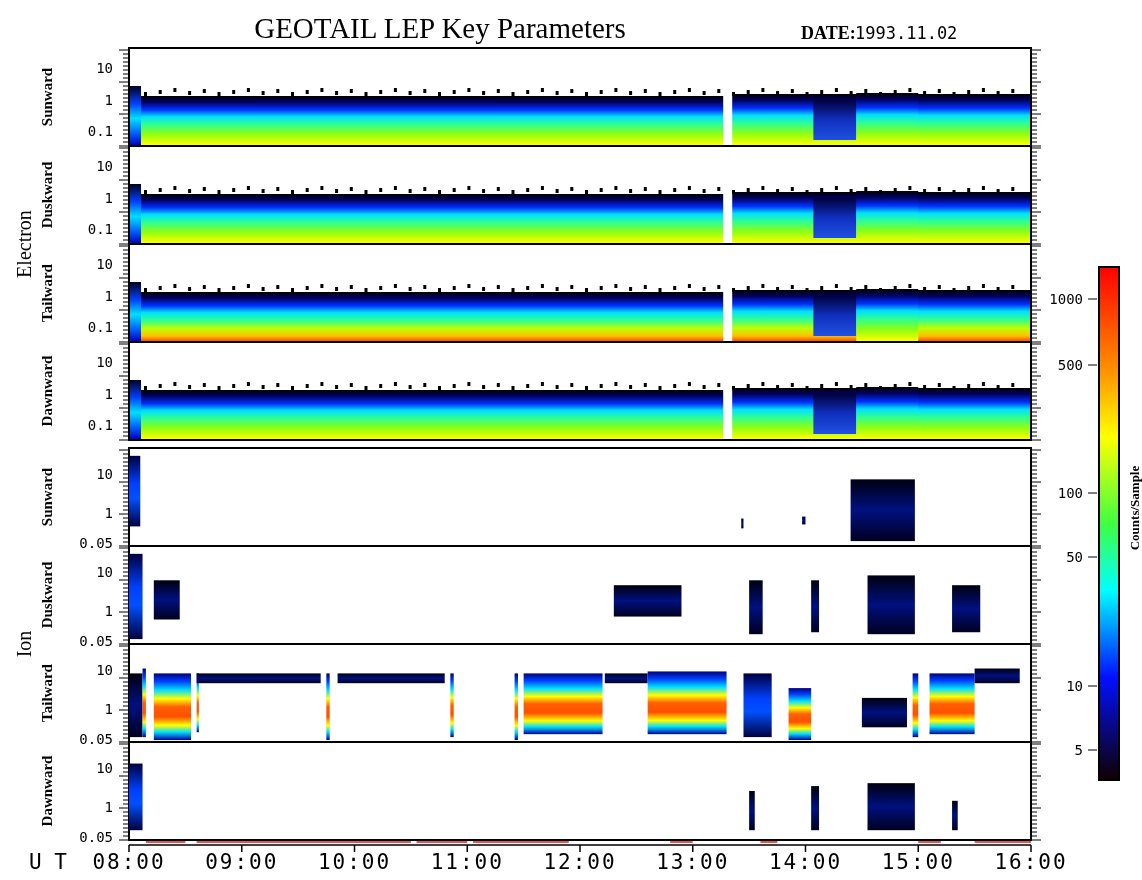 The height and width of the screenshot is (880, 1142). I want to click on group-label: Ion, so click(24, 644).